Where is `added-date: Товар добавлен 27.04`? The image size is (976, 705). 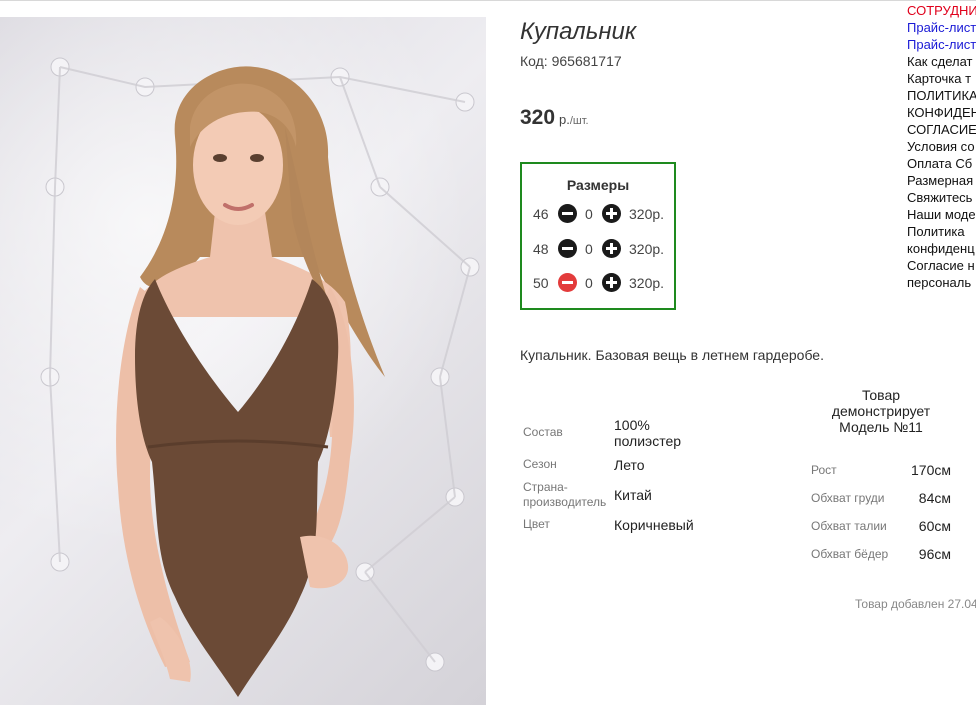
added-date: Товар добавлен 27.04 is located at coordinates (915, 604).